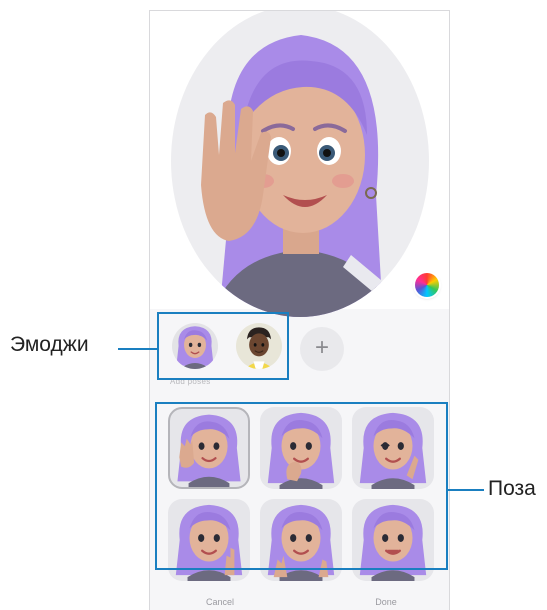 The height and width of the screenshot is (610, 547). What do you see at coordinates (386, 602) in the screenshot?
I see `done-button: Done` at bounding box center [386, 602].